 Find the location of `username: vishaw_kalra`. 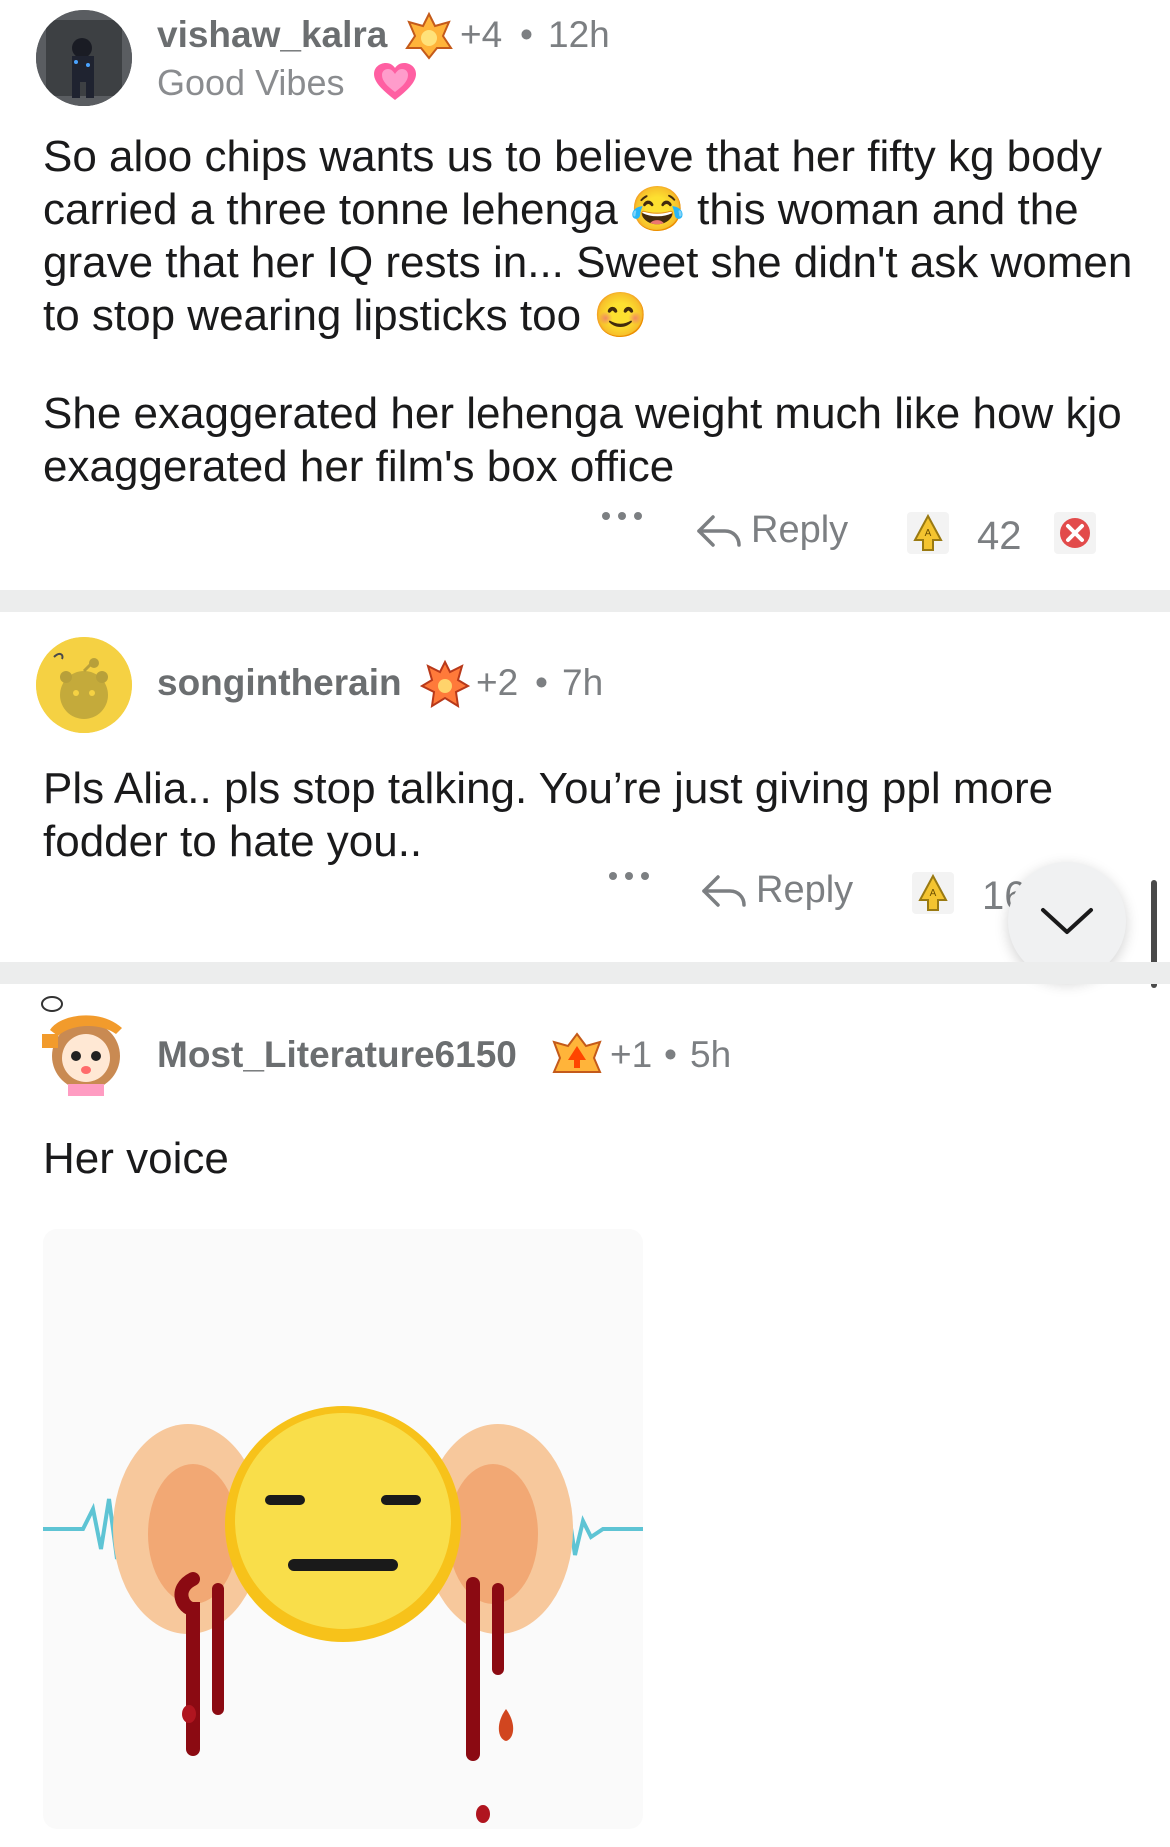

username: vishaw_kalra is located at coordinates (272, 35).